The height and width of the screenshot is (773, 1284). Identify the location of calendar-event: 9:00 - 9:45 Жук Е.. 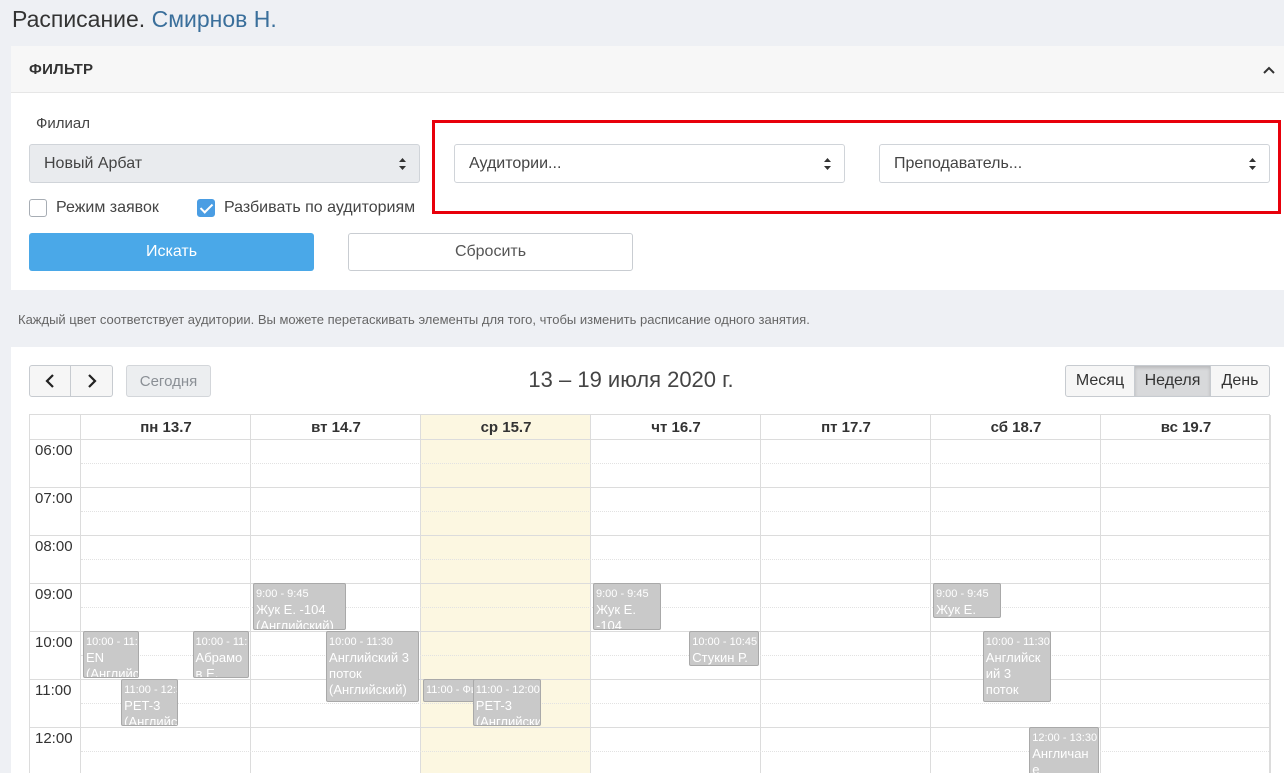
(967, 600).